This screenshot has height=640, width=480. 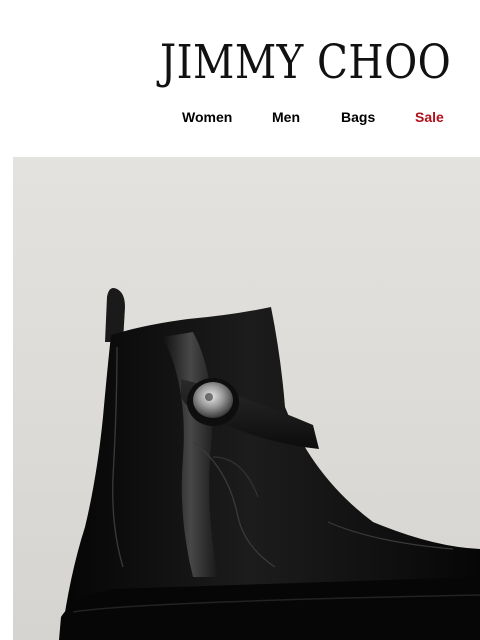 I want to click on nav-link-women: Women, so click(x=207, y=117).